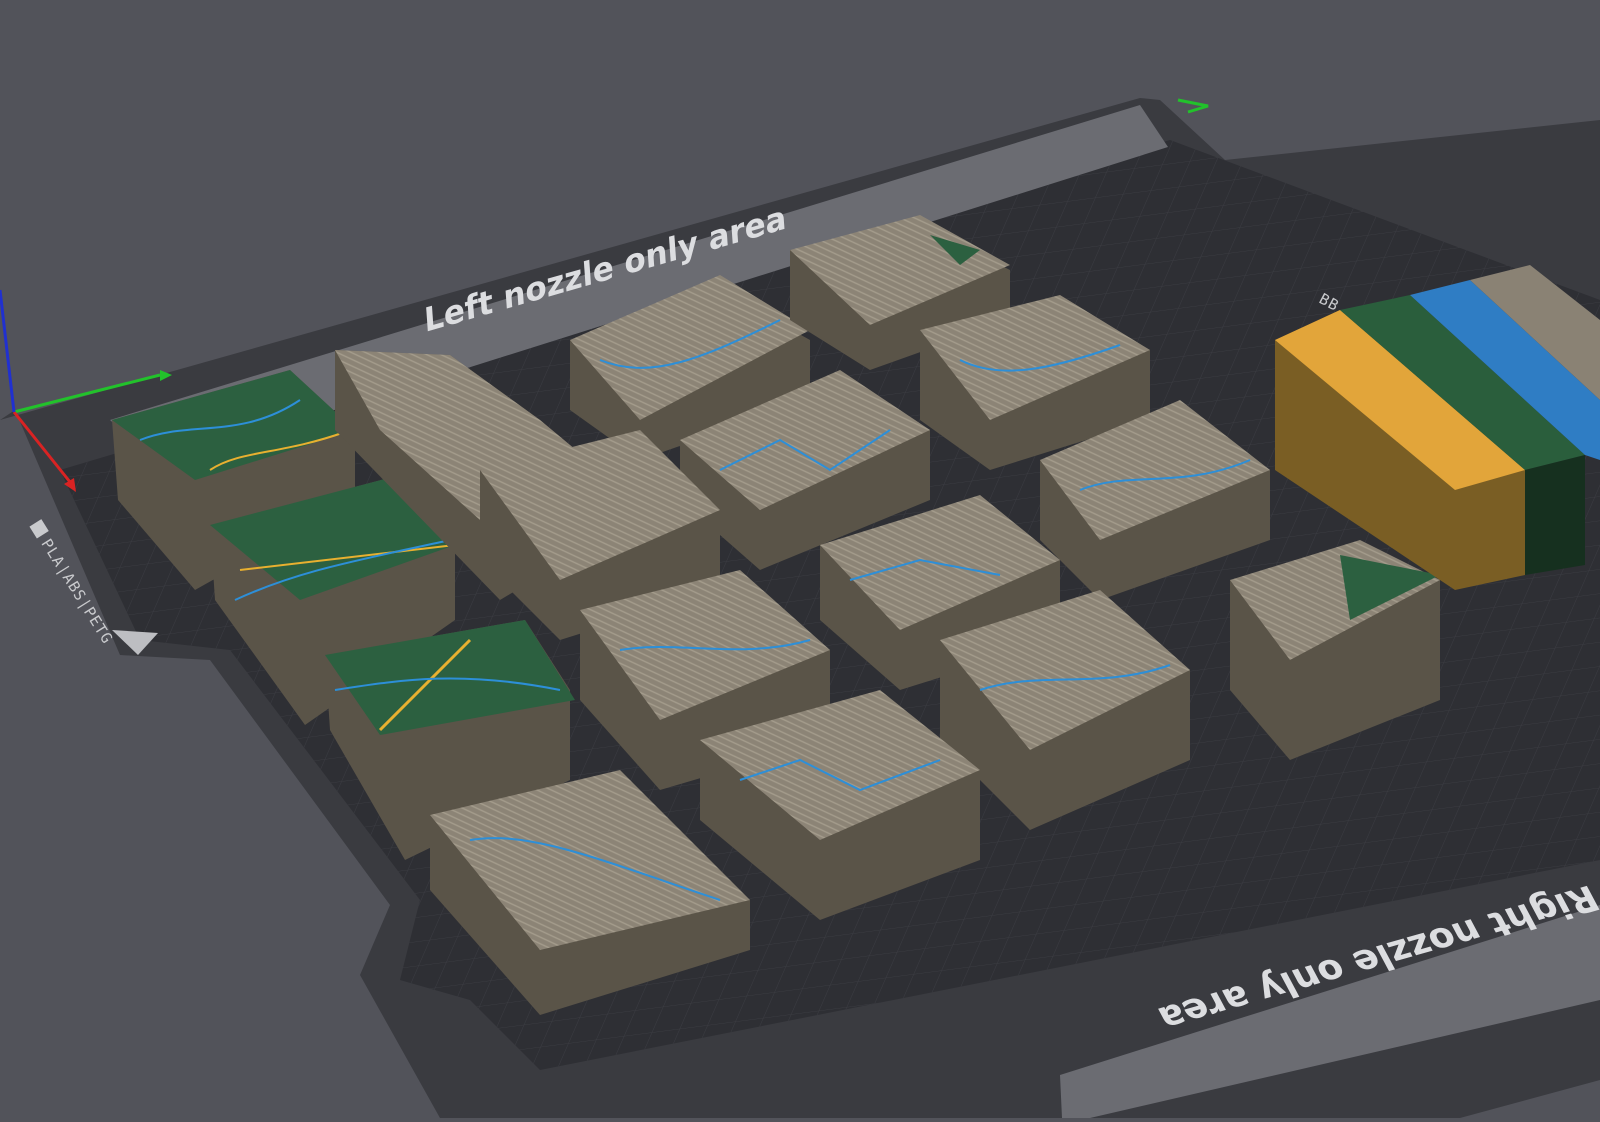 The width and height of the screenshot is (1600, 1122). Describe the element at coordinates (1193, 106) in the screenshot. I see `bed-corner-marker-icon` at that location.